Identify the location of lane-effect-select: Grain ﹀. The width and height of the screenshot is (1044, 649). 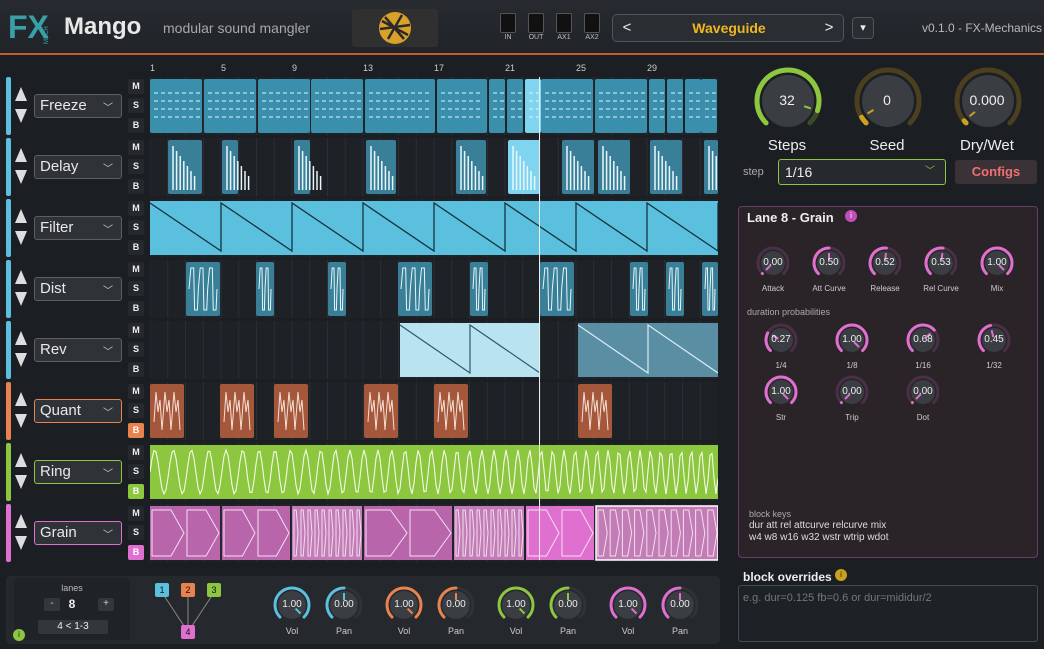
(78, 533).